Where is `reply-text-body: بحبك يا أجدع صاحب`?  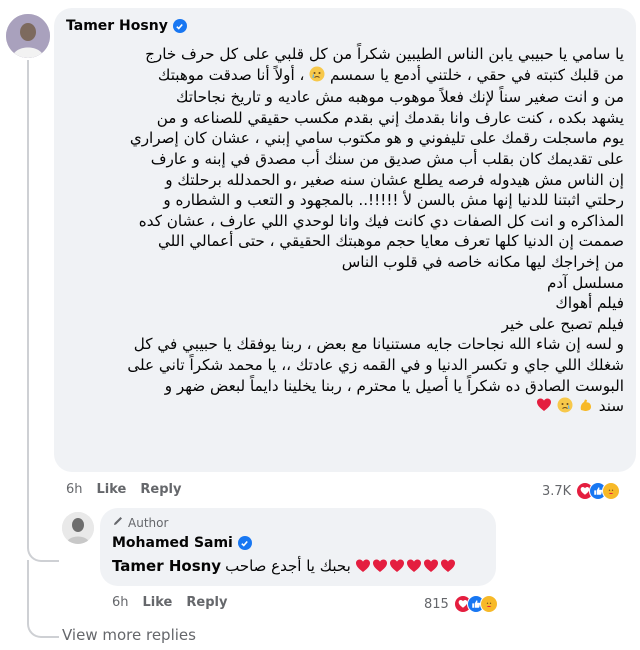
reply-text-body: بحبك يا أجدع صاحب is located at coordinates (288, 566).